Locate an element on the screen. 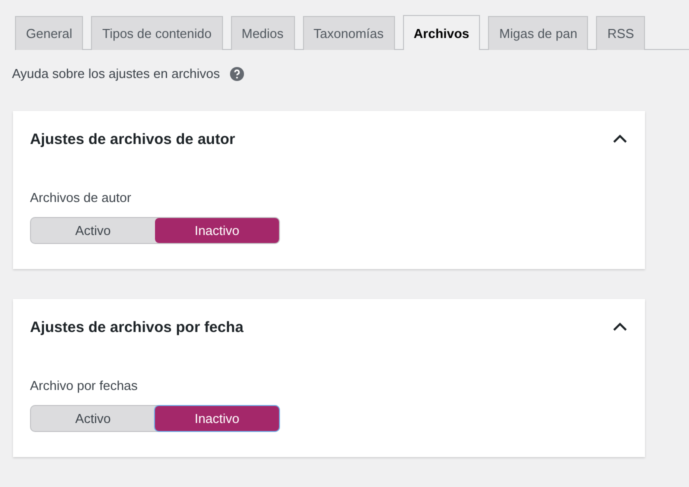 This screenshot has height=487, width=689. tab: Tipos de contenido is located at coordinates (157, 33).